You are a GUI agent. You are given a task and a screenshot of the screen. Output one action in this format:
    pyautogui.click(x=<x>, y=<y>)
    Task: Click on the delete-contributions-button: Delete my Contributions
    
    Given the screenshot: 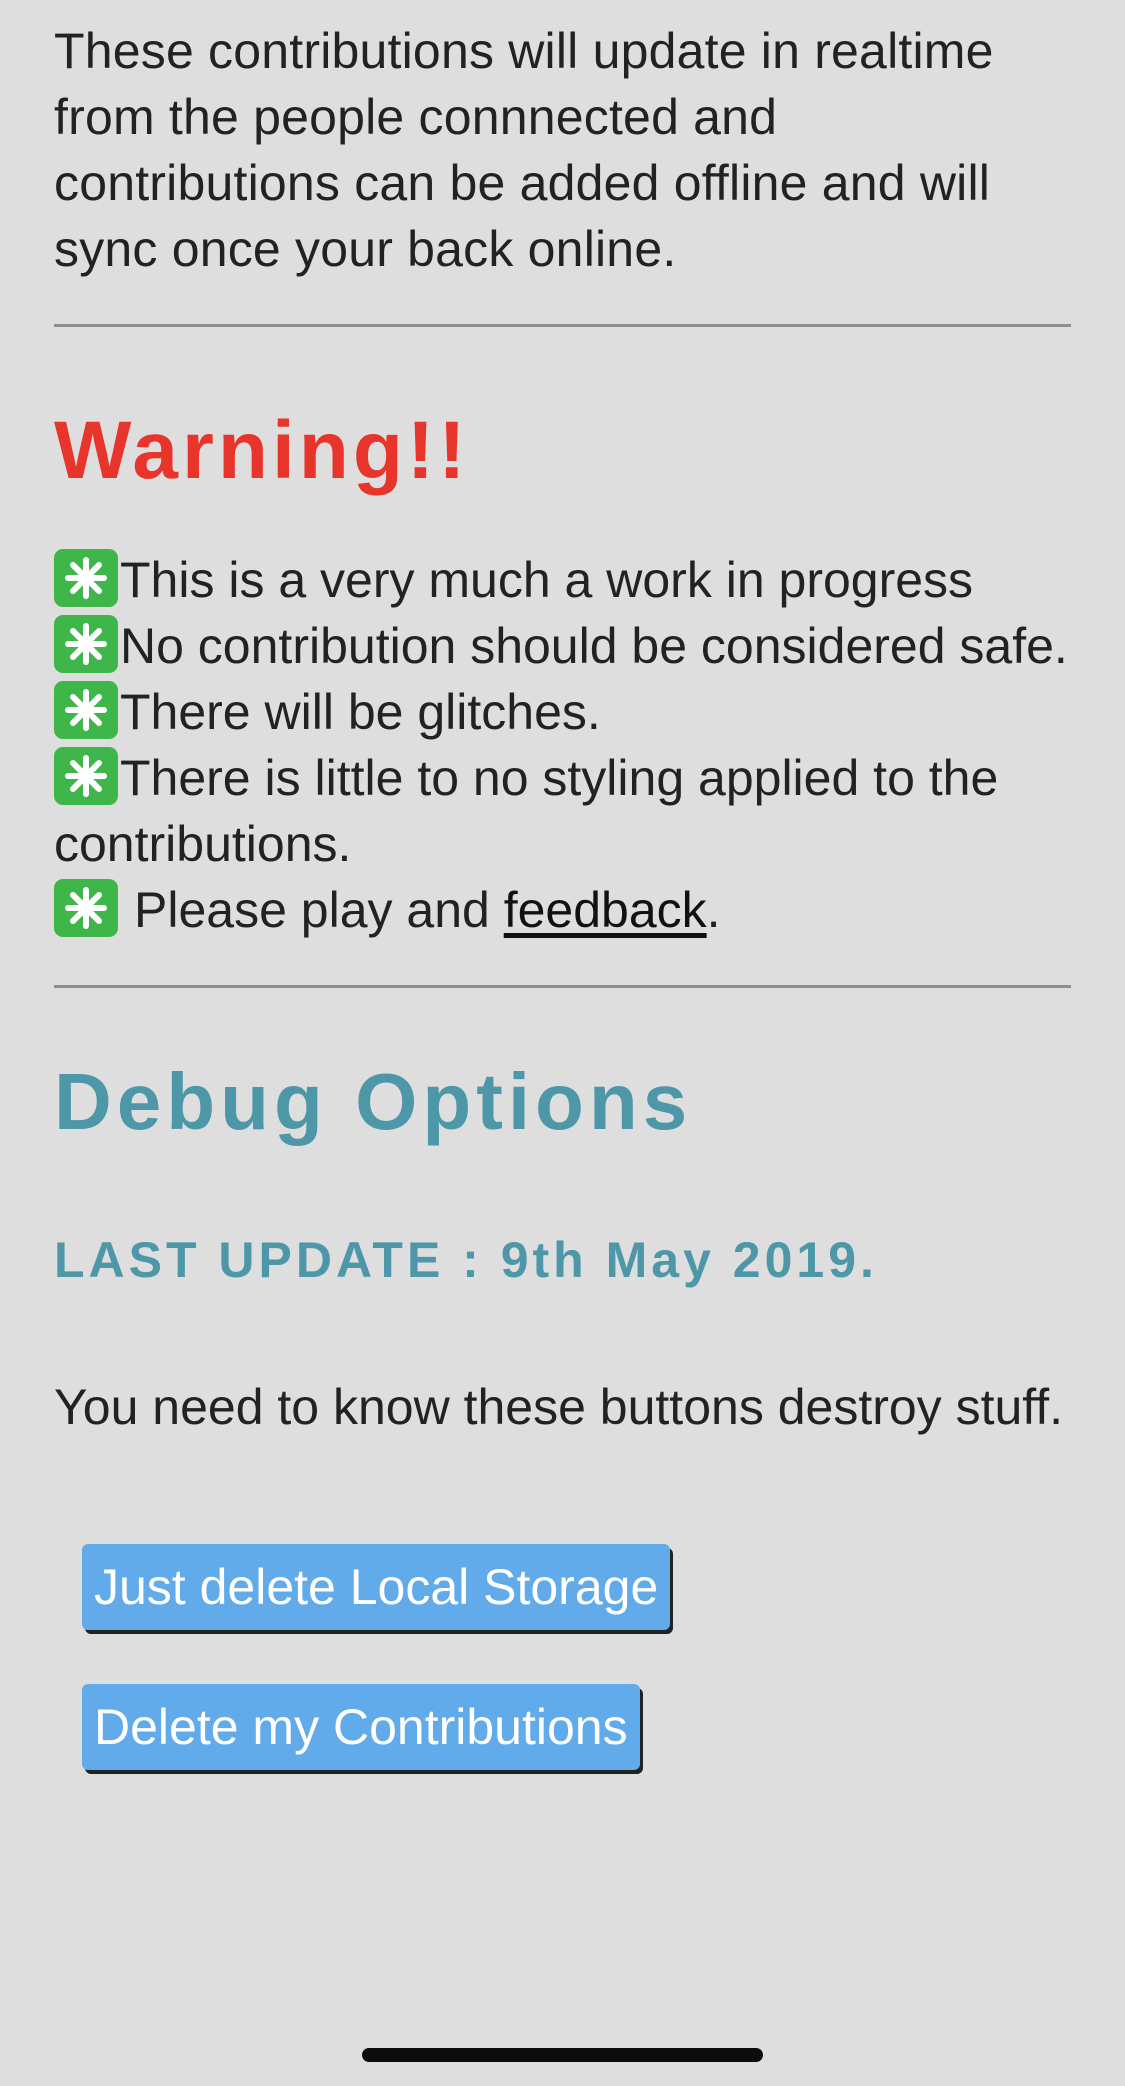 What is the action you would take?
    pyautogui.click(x=361, y=1727)
    